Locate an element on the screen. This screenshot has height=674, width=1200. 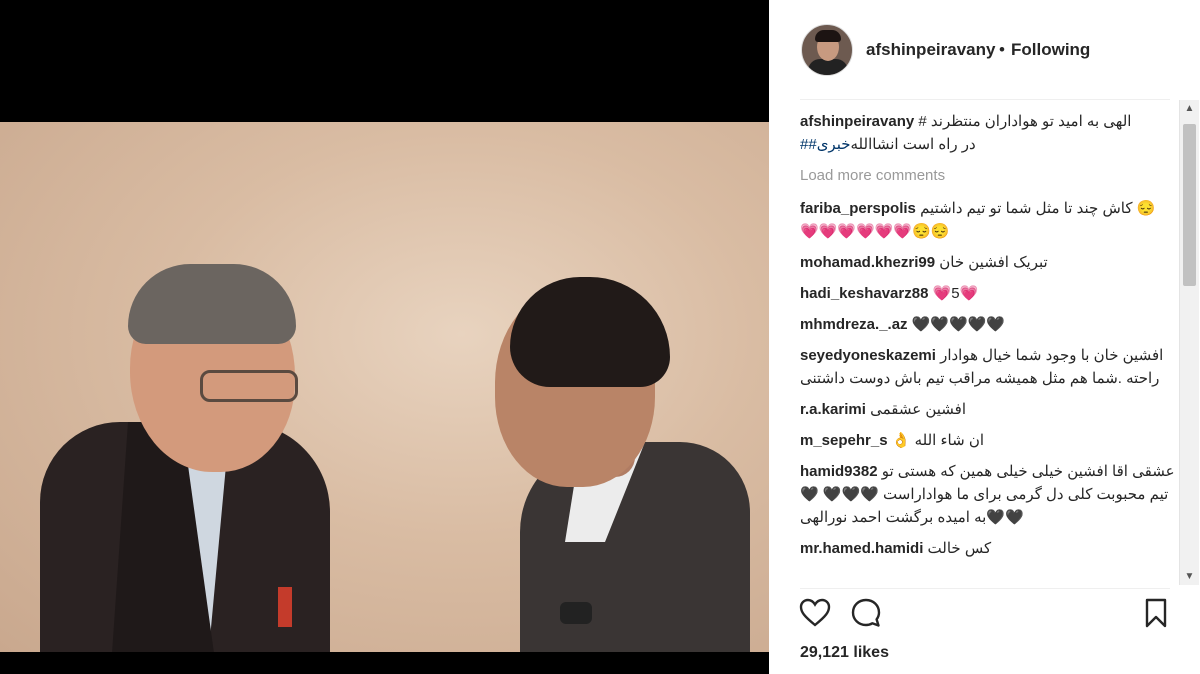
scrollbar-thumb is located at coordinates (1189, 205).